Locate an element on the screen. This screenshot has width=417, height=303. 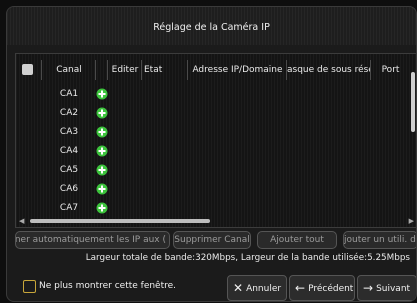
channel-name: CA2 is located at coordinates (69, 113).